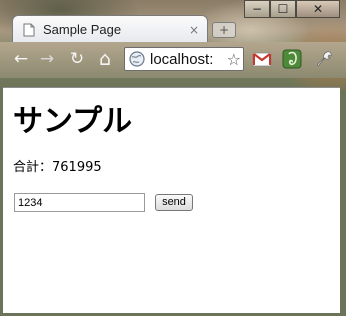 This screenshot has width=346, height=316. Describe the element at coordinates (325, 59) in the screenshot. I see `wrench-icon` at that location.